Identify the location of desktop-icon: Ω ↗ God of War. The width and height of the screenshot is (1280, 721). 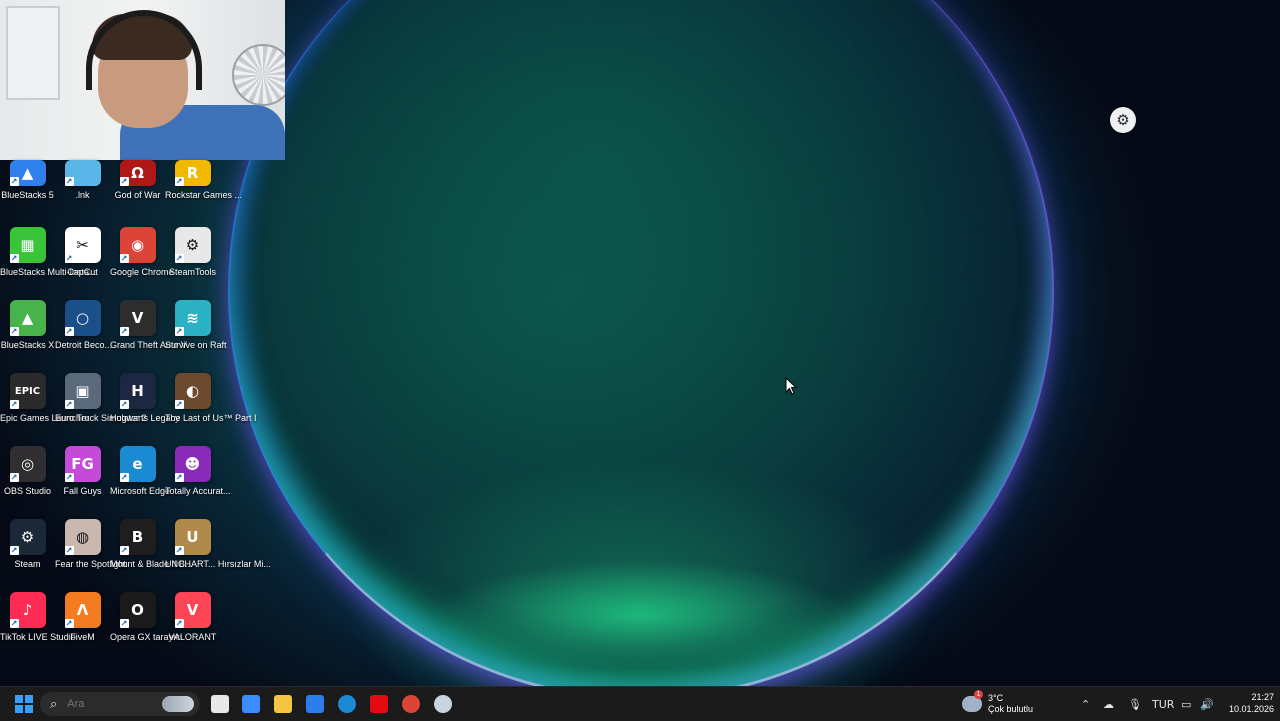
(137, 180).